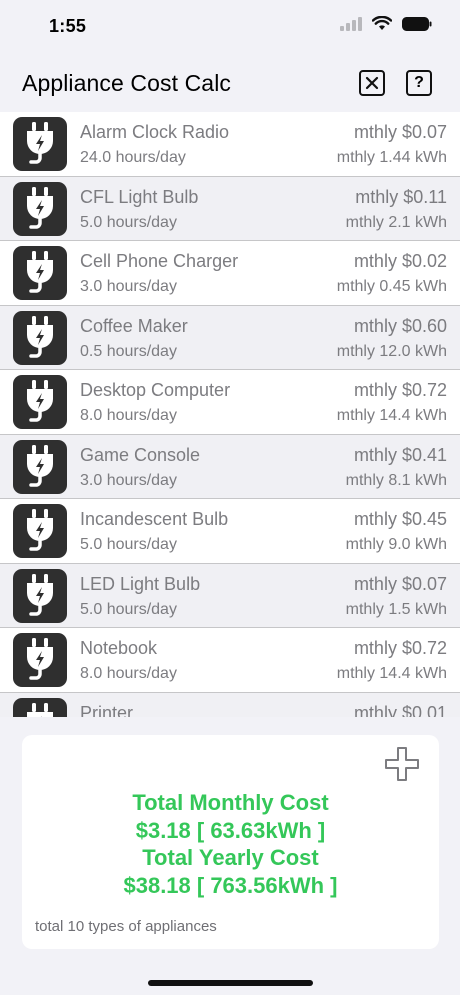 The image size is (460, 995). Describe the element at coordinates (400, 519) in the screenshot. I see `appliance-monthly-cost: mthly $0.45` at that location.